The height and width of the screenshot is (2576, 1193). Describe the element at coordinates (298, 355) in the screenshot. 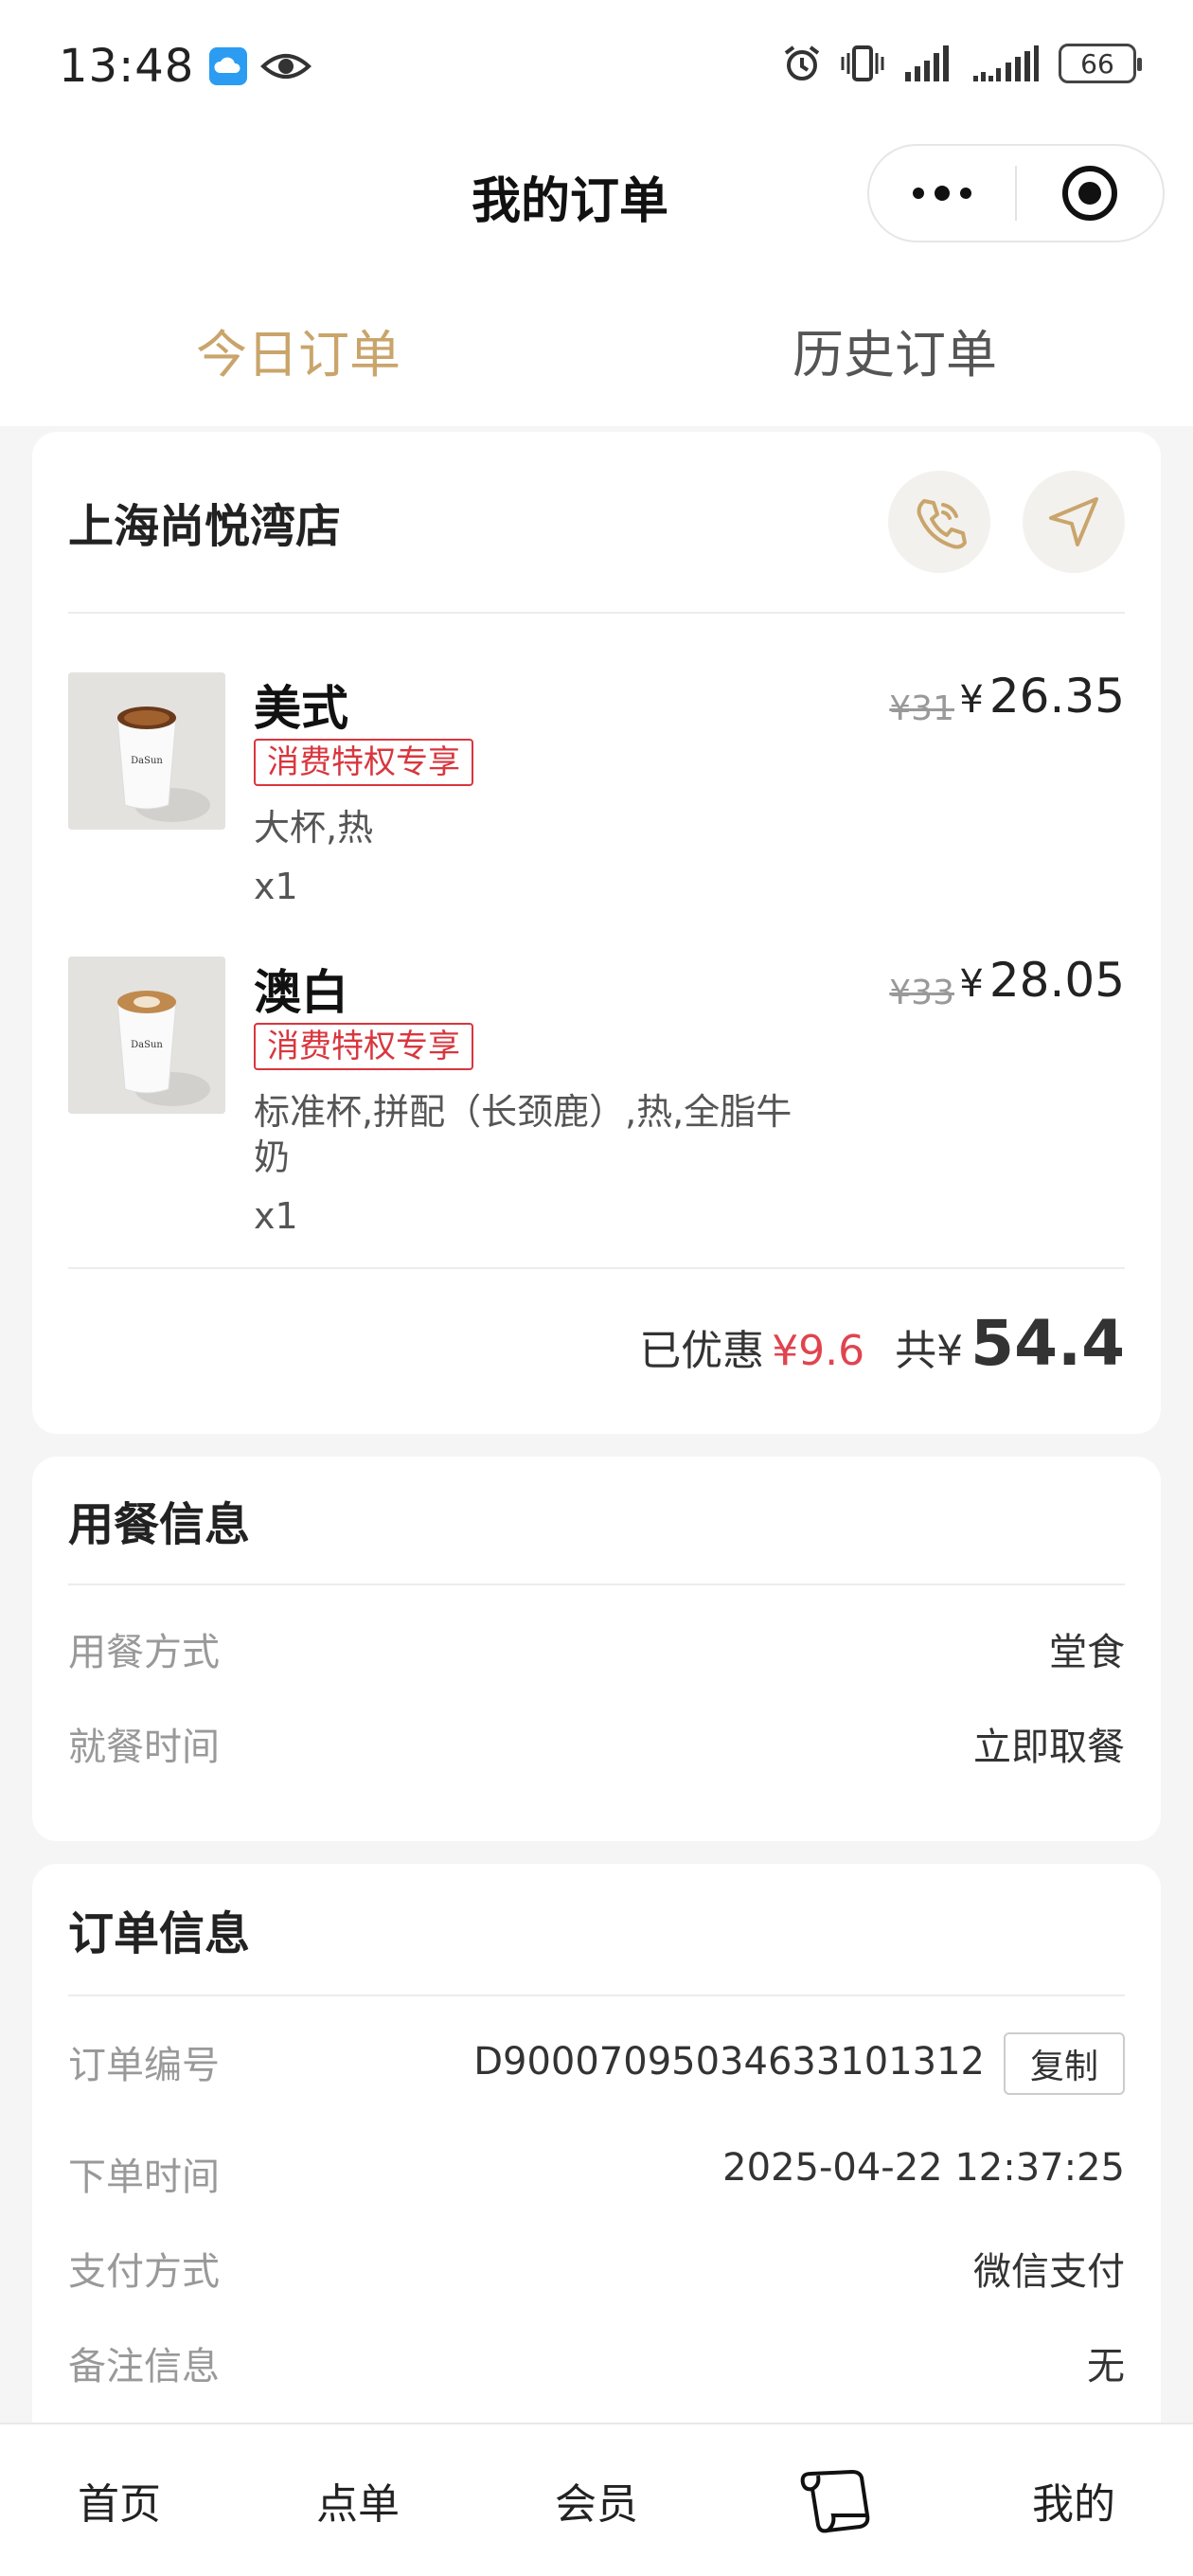

I see `tab-label: 今日订单` at that location.